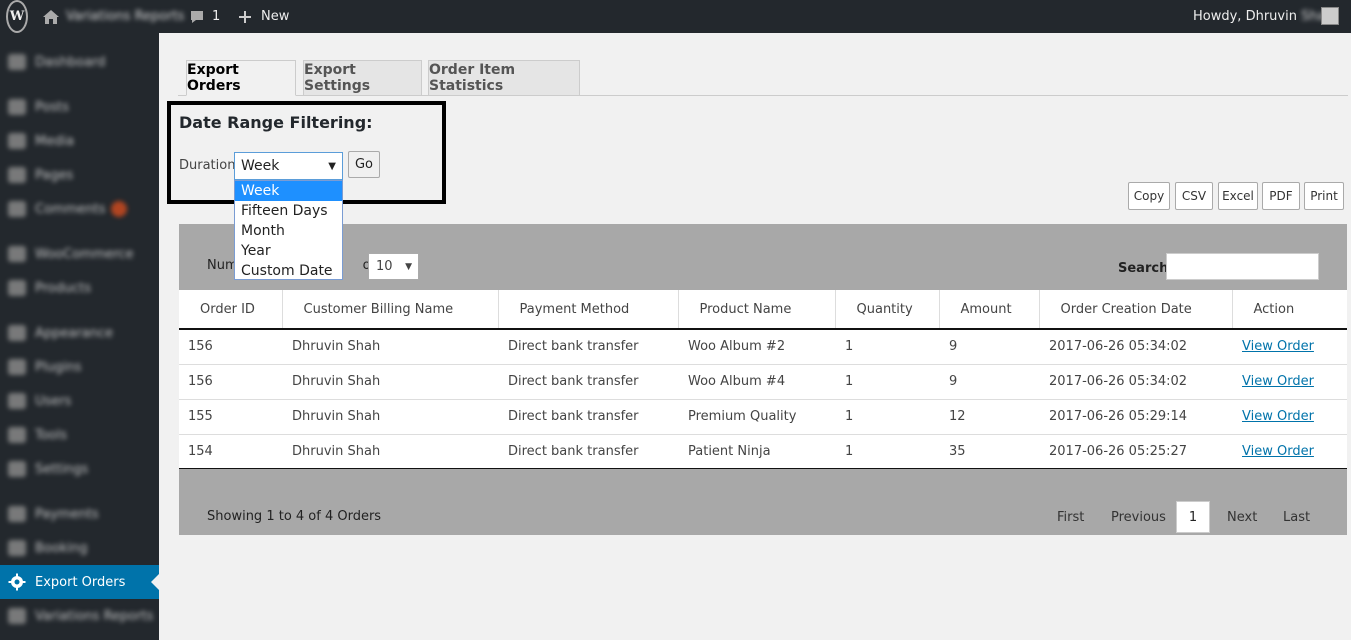 This screenshot has height=640, width=1351. Describe the element at coordinates (79, 141) in the screenshot. I see `sidebar-item-media: Media` at that location.